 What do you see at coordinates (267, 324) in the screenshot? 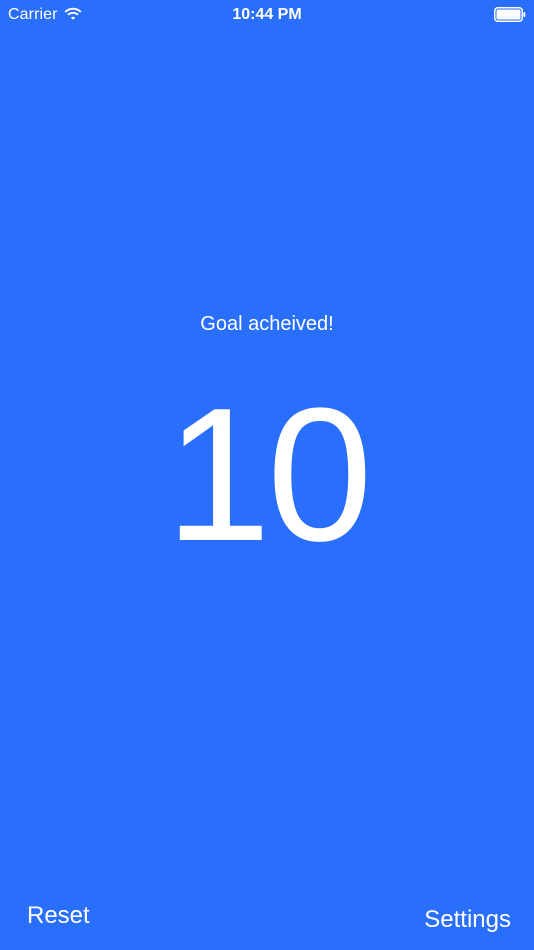
I see `goal-message: Goal acheived!` at bounding box center [267, 324].